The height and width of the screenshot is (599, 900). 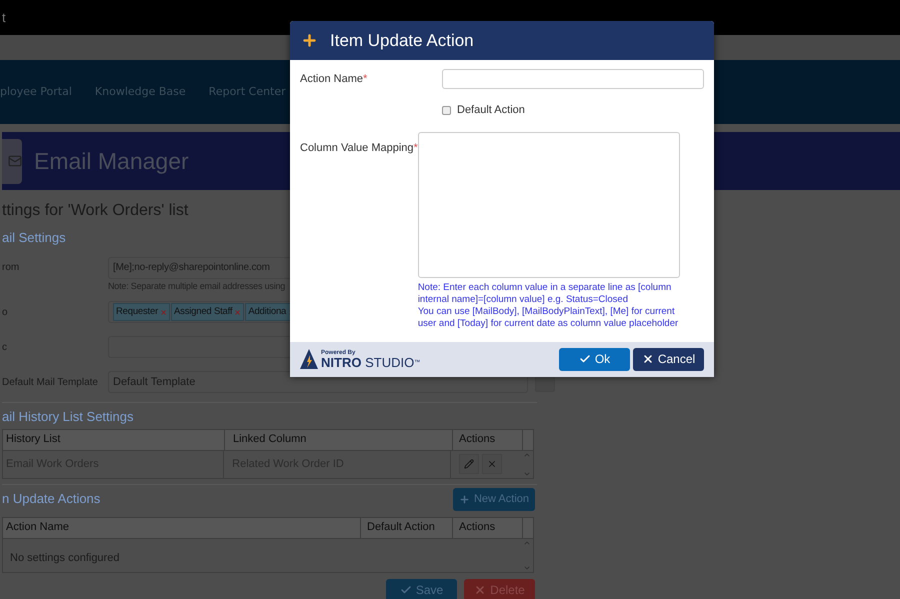 What do you see at coordinates (182, 528) in the screenshot?
I see `column-header: Action Name` at bounding box center [182, 528].